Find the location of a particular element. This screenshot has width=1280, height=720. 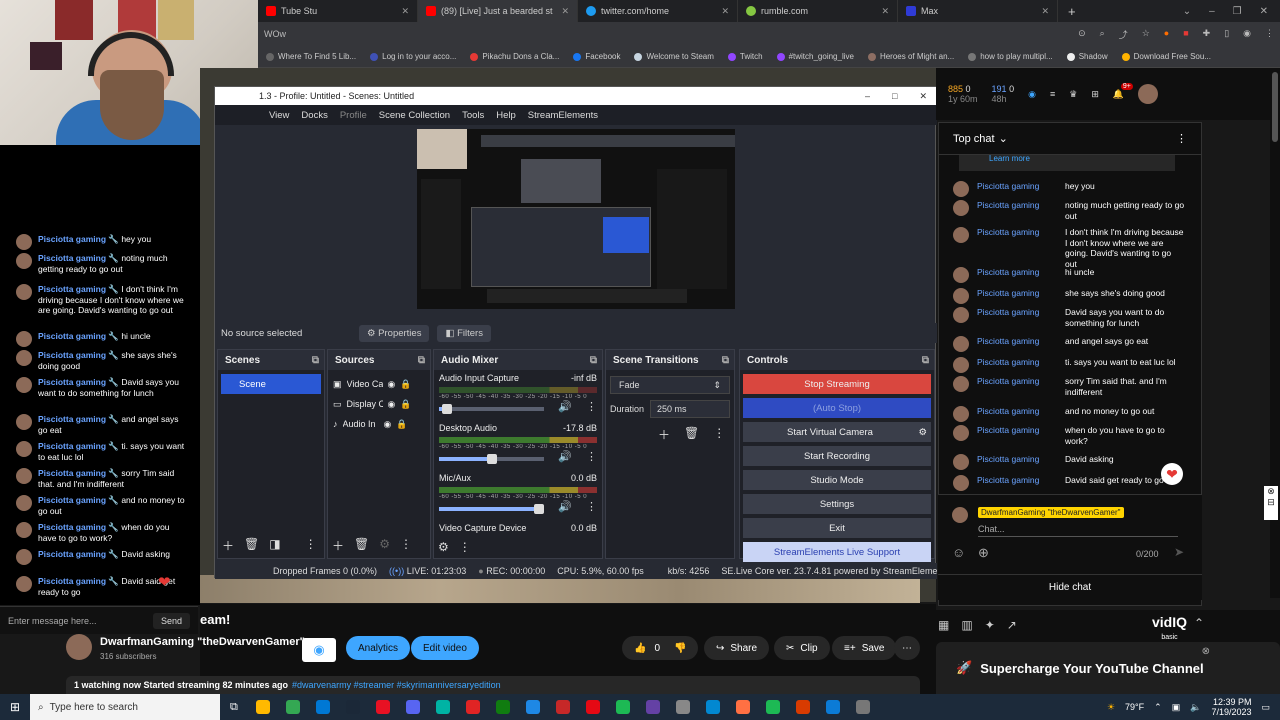

studio-mode-button: Studio Mode is located at coordinates (837, 480).